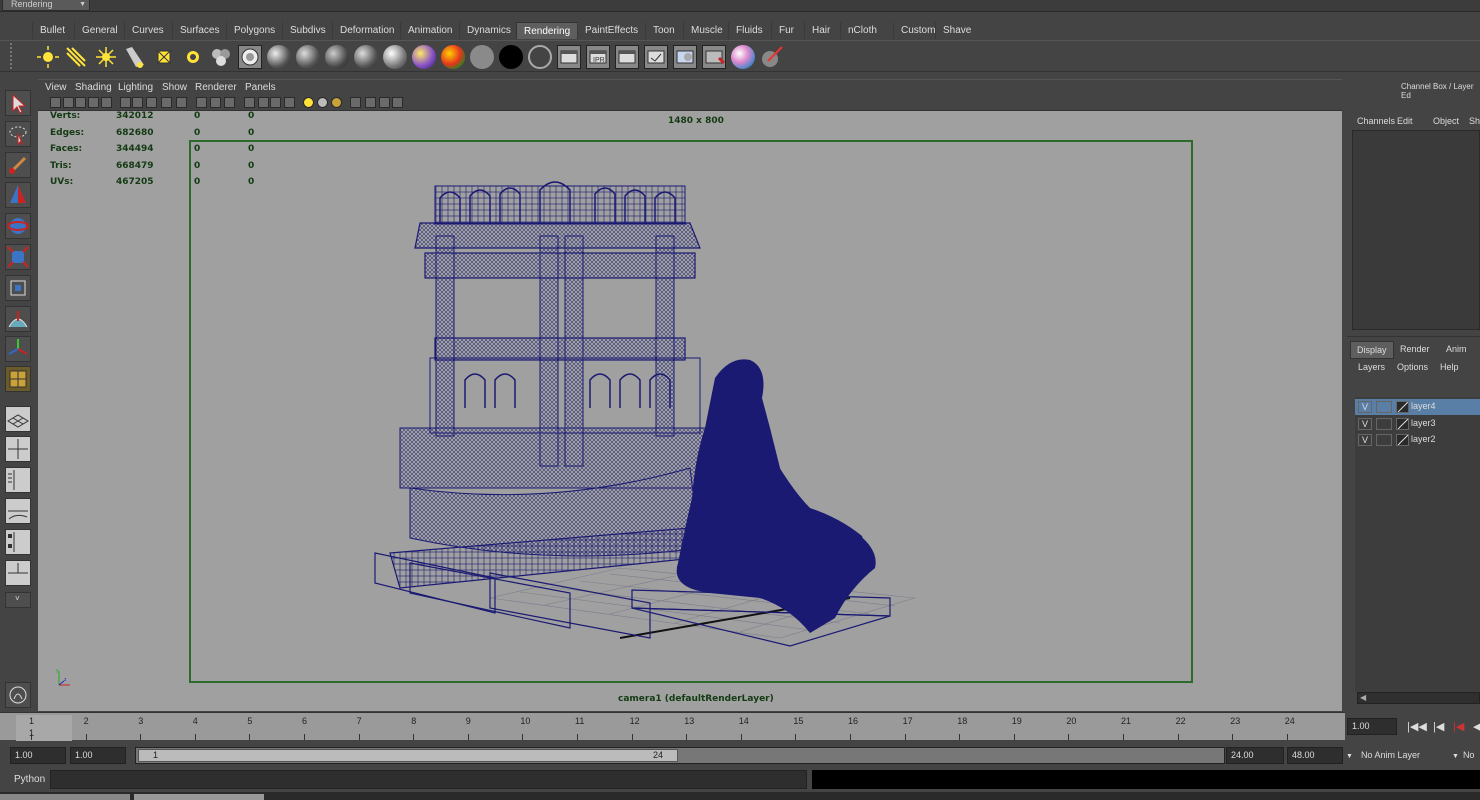 This screenshot has width=1480, height=800. Describe the element at coordinates (569, 57) in the screenshot. I see `render-current-frame-icon` at that location.